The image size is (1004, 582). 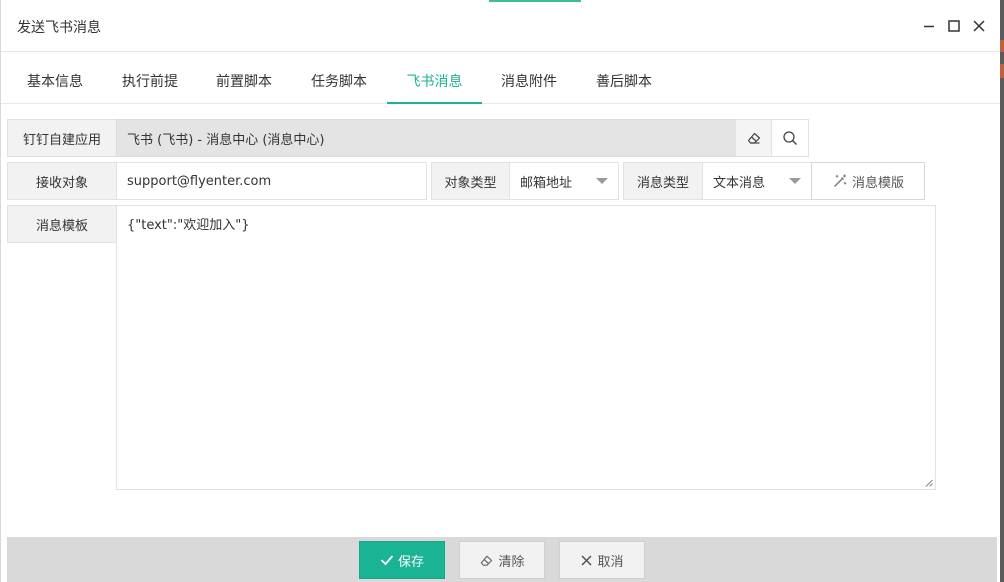 I want to click on search-app-button, so click(x=790, y=138).